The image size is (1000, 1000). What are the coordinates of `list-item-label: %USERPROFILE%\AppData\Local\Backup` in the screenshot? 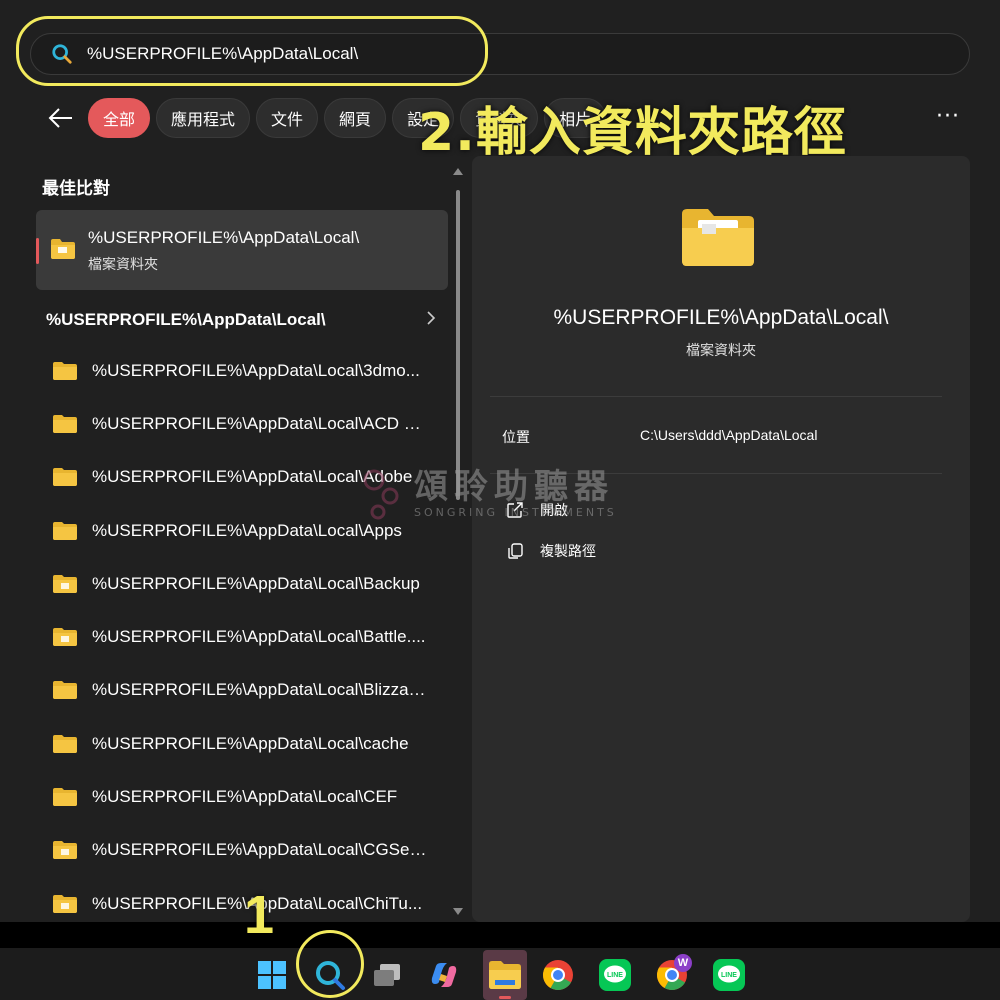 It's located at (256, 583).